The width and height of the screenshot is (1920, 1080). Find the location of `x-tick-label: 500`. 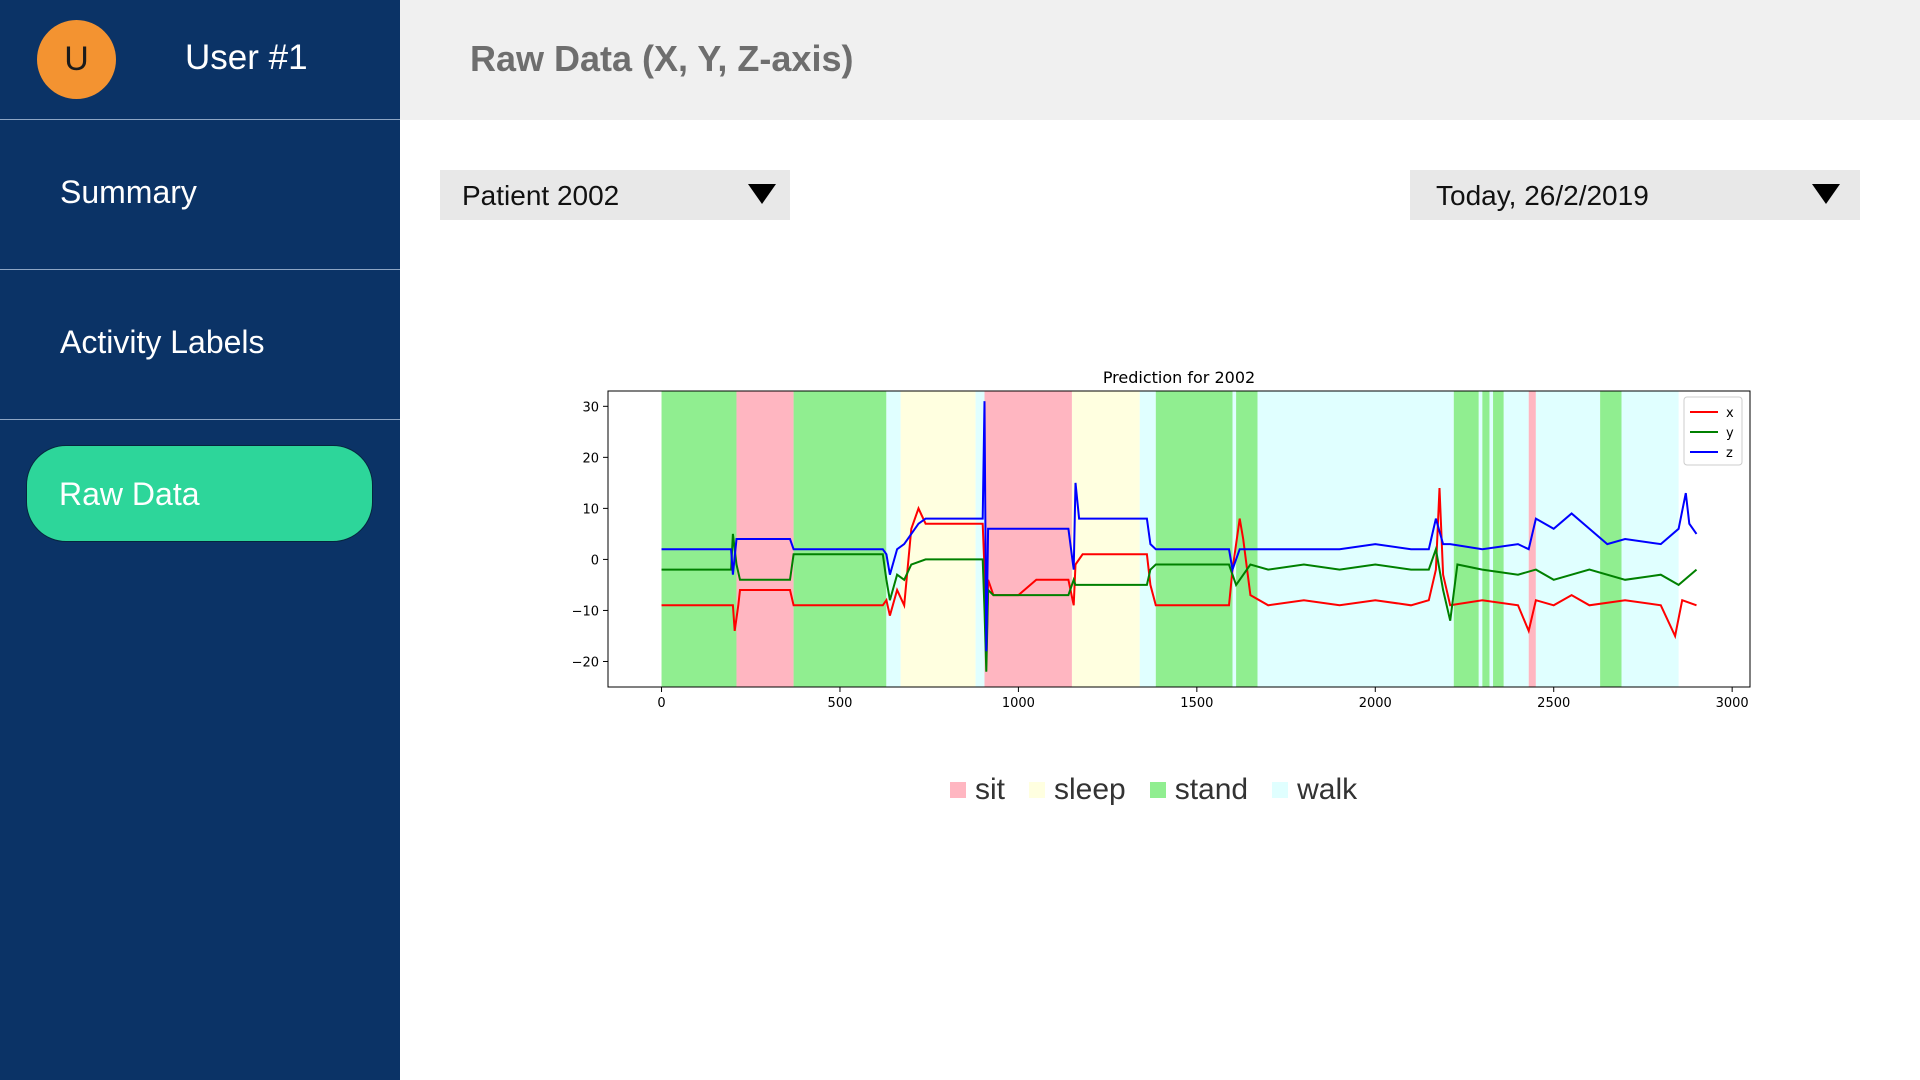

x-tick-label: 500 is located at coordinates (840, 703).